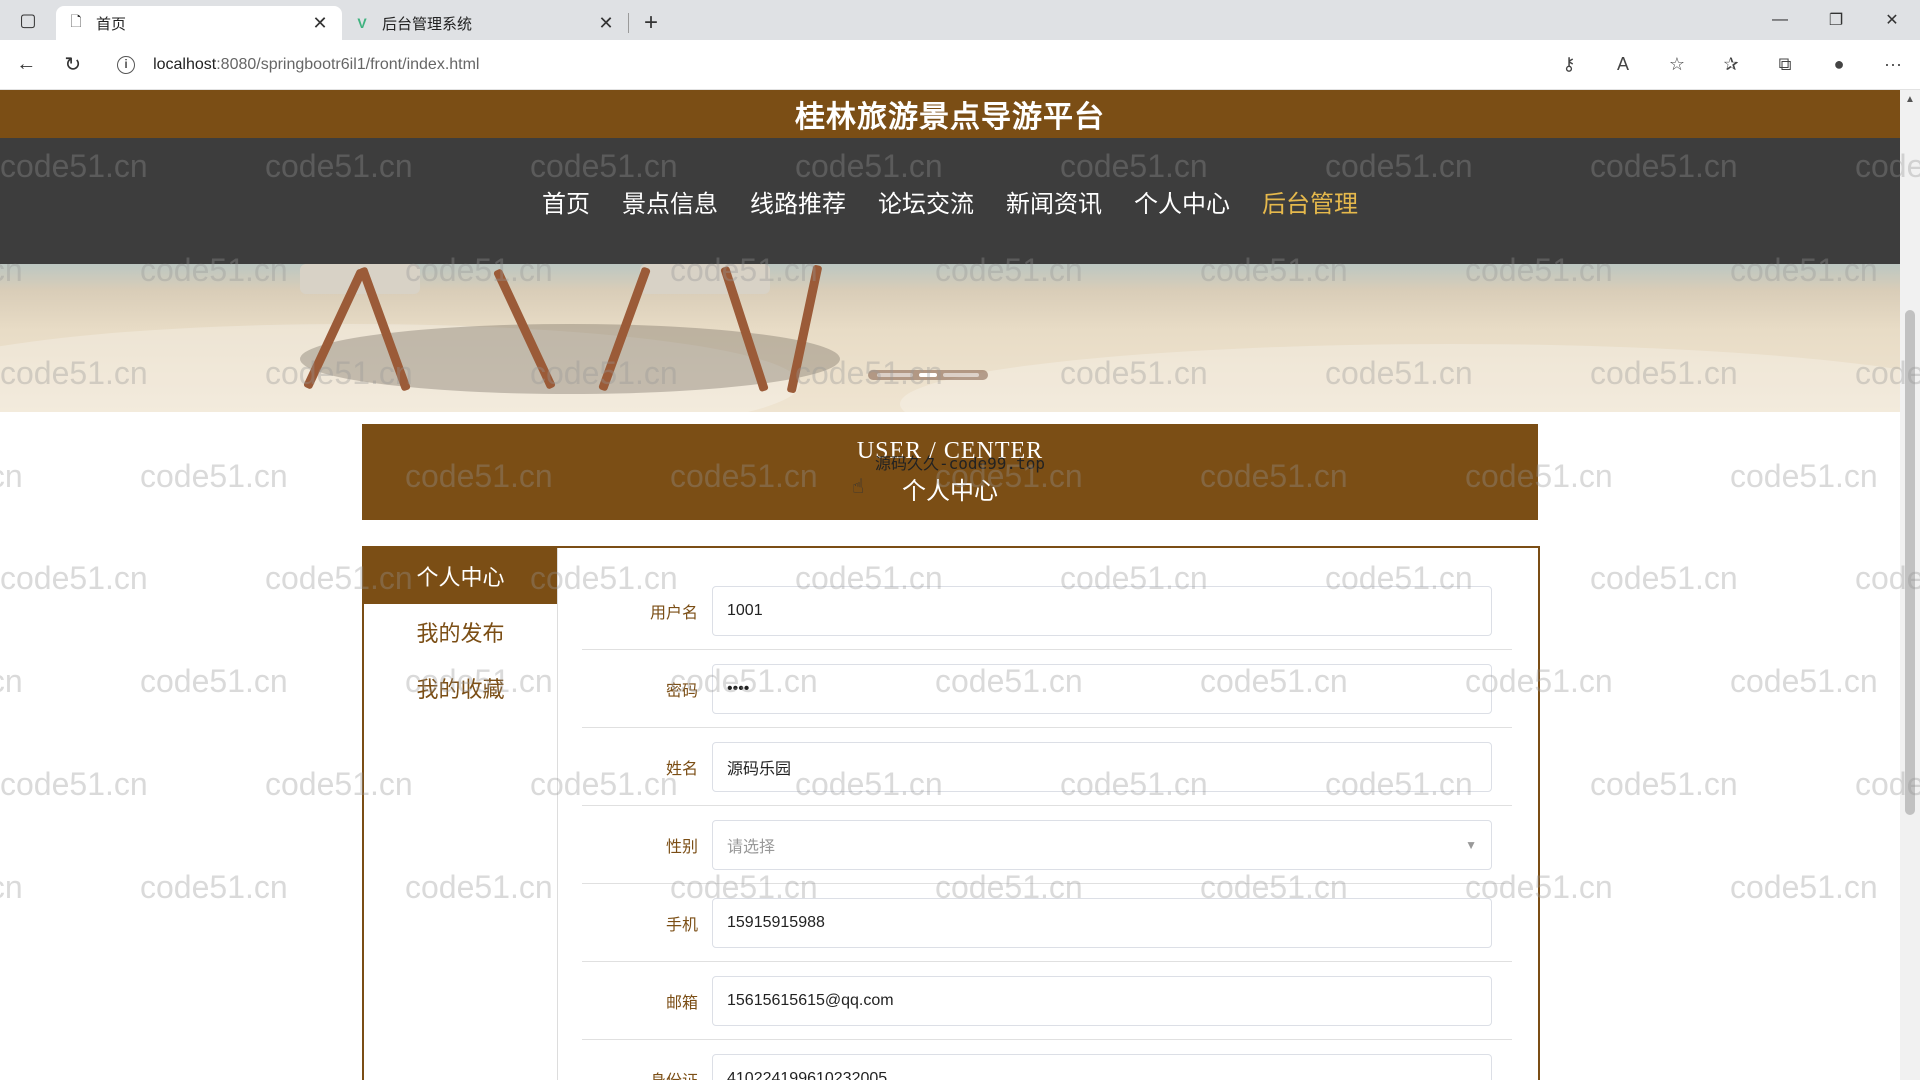 The image size is (1920, 1080). What do you see at coordinates (751, 847) in the screenshot?
I see `gender-placeholder: 请选择` at bounding box center [751, 847].